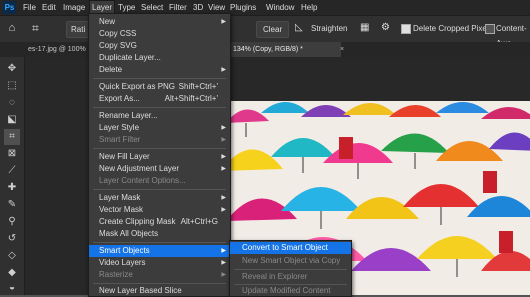  I want to click on menu-item-new-adjustment-layer: New Adjustment Layer ▶, so click(159, 169).